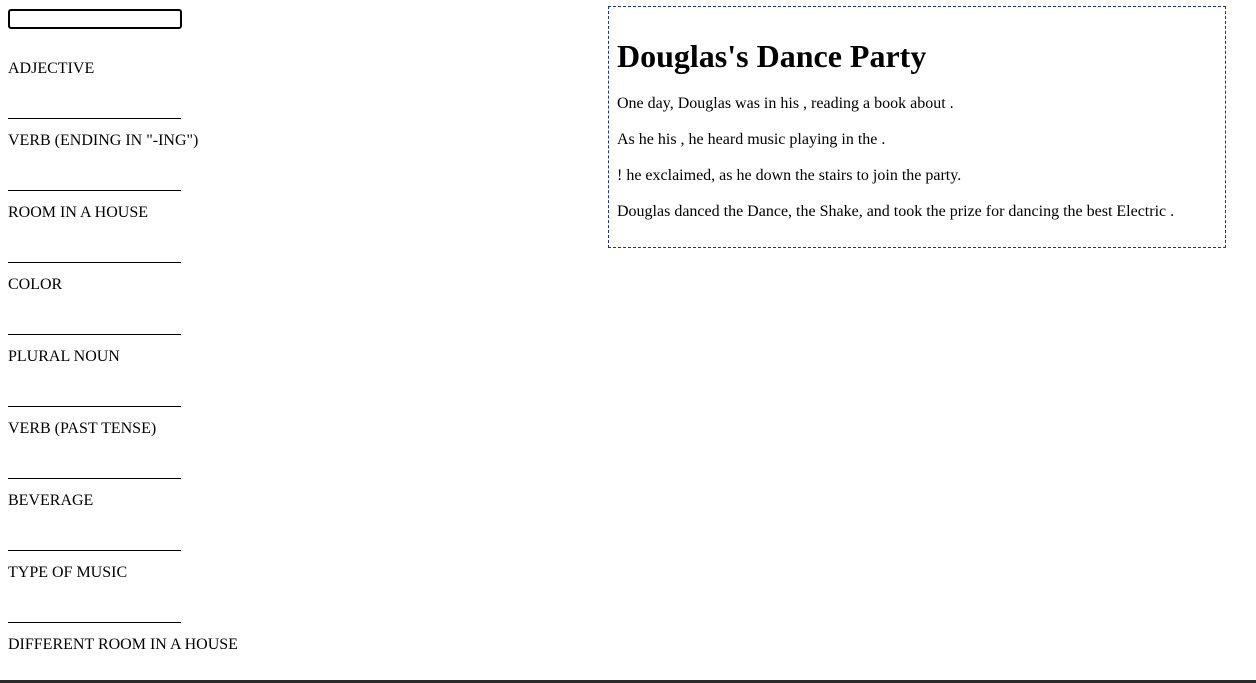 The height and width of the screenshot is (683, 1256). Describe the element at coordinates (82, 428) in the screenshot. I see `field-label: VERB (PAST TENSE)` at that location.